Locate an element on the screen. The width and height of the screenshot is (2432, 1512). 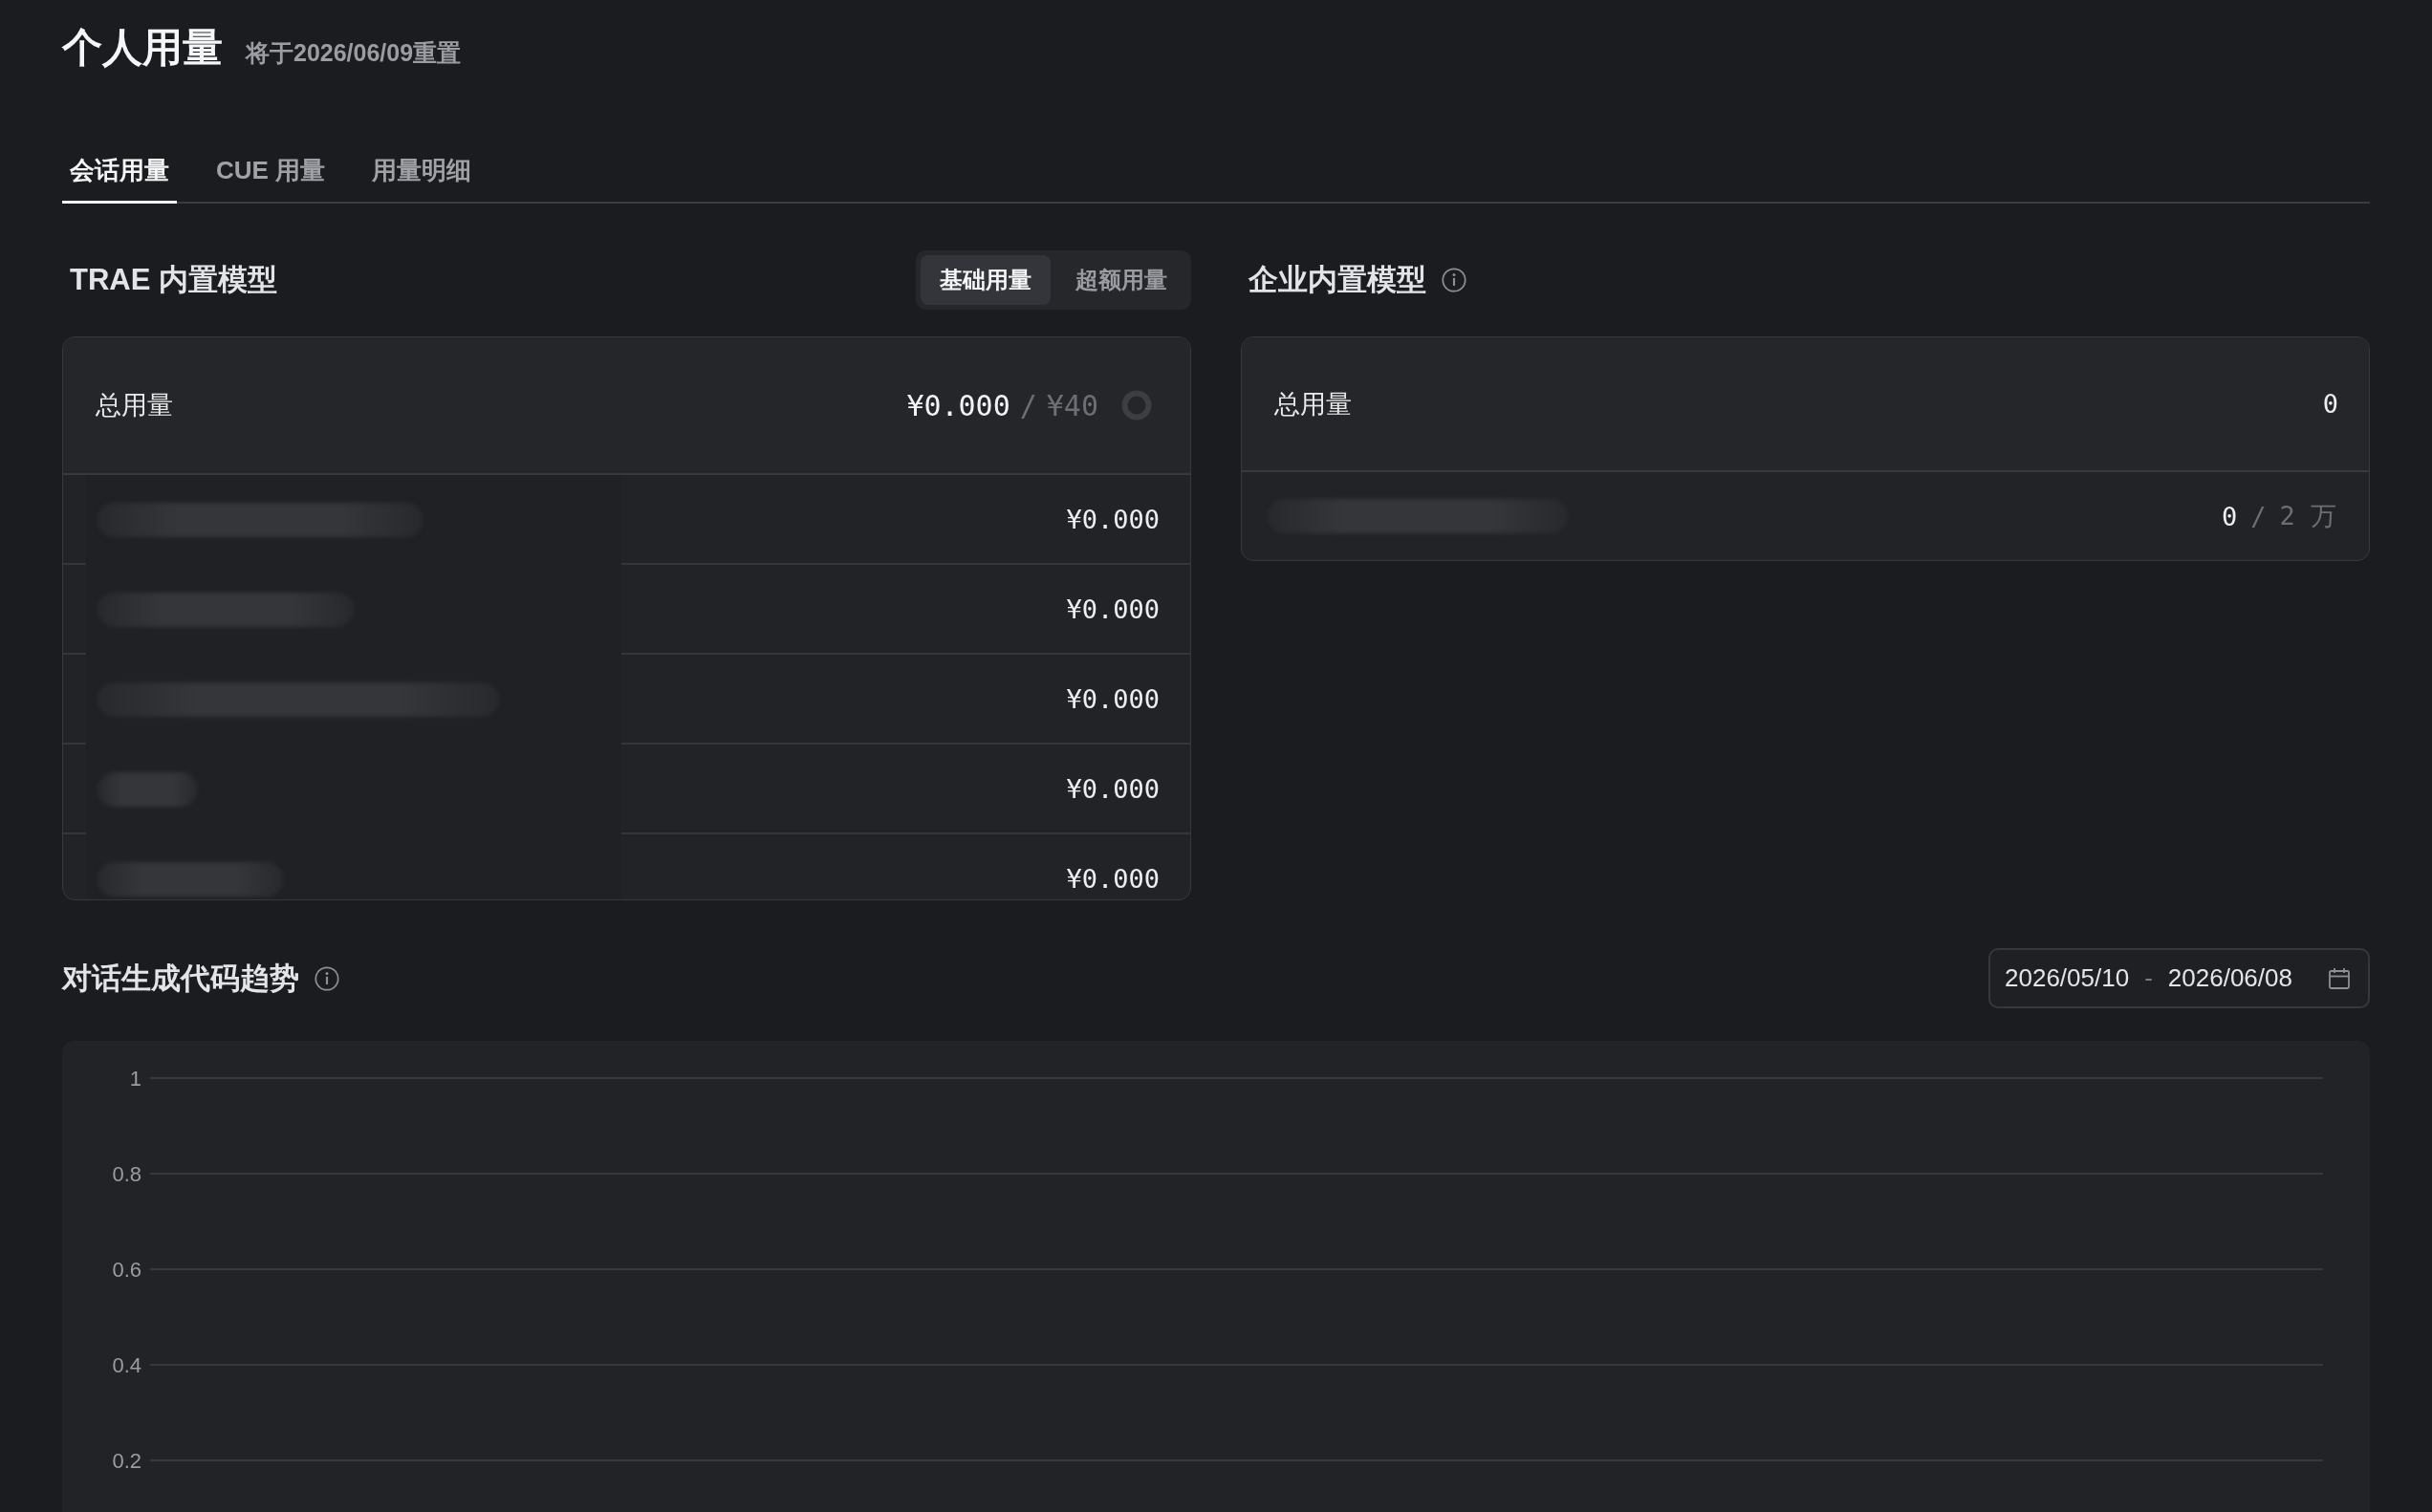
y-axis-label: 0.8 is located at coordinates (127, 1174).